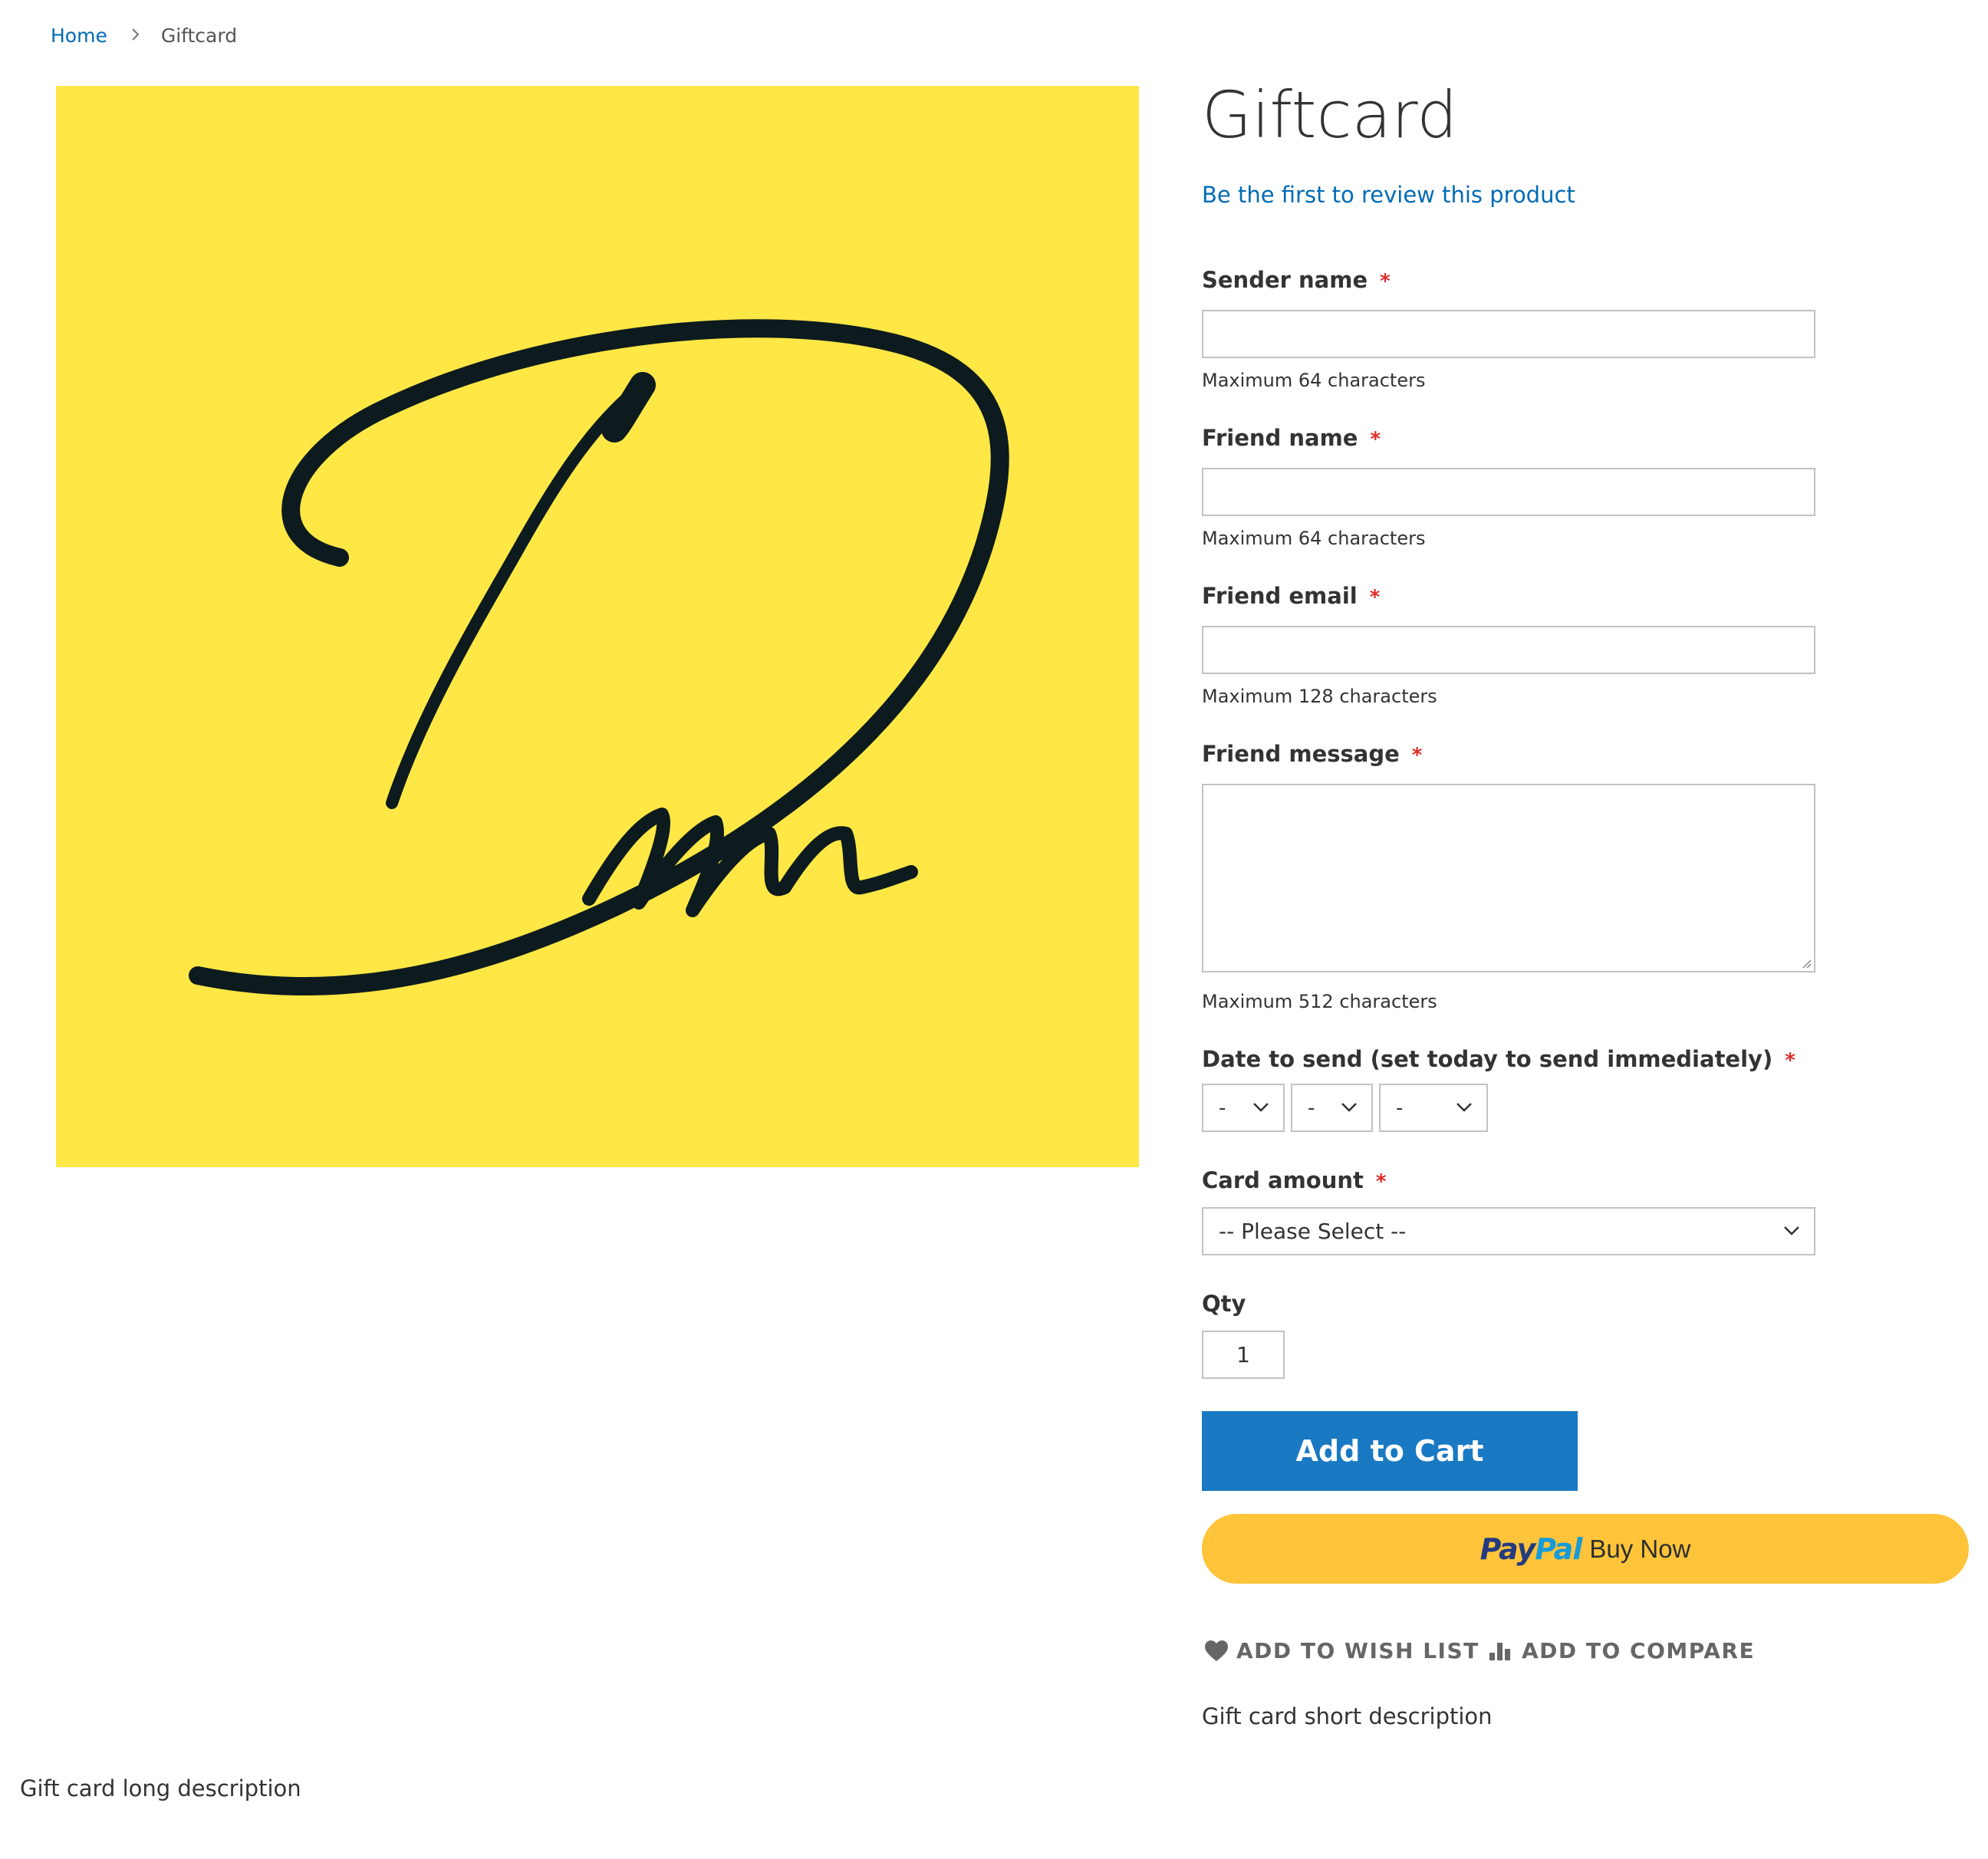 The height and width of the screenshot is (1859, 1988). What do you see at coordinates (1558, 1549) in the screenshot?
I see `paypal-logo-pal: Pal` at bounding box center [1558, 1549].